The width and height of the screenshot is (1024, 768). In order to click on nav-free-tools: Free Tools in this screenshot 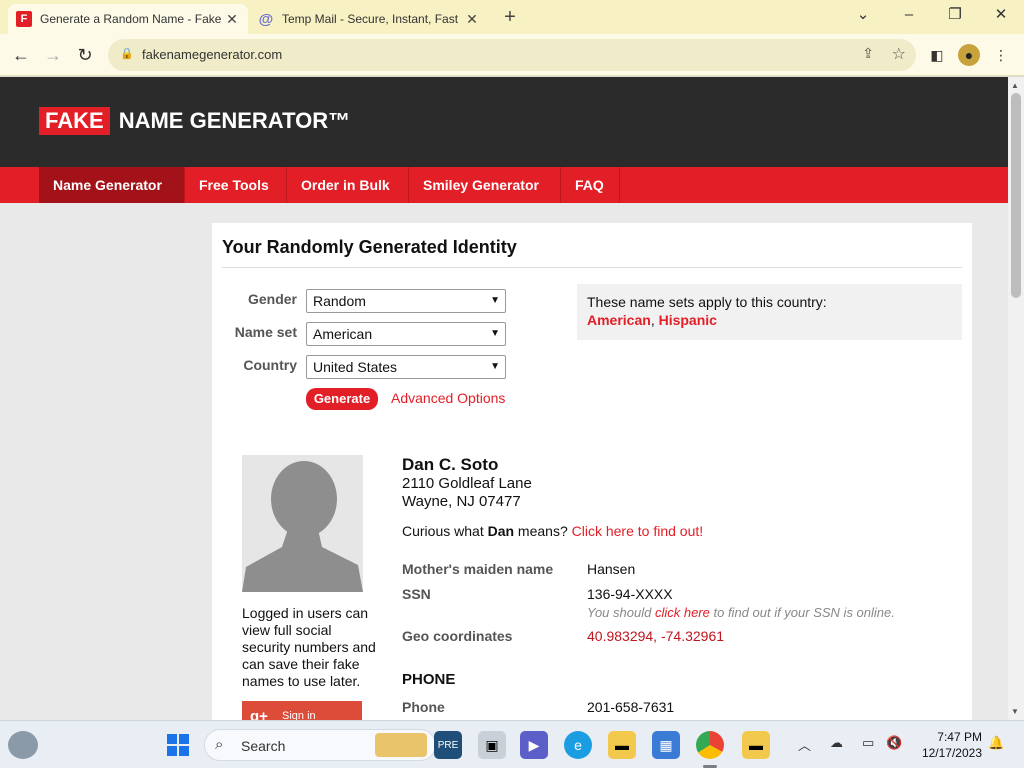, I will do `click(236, 185)`.